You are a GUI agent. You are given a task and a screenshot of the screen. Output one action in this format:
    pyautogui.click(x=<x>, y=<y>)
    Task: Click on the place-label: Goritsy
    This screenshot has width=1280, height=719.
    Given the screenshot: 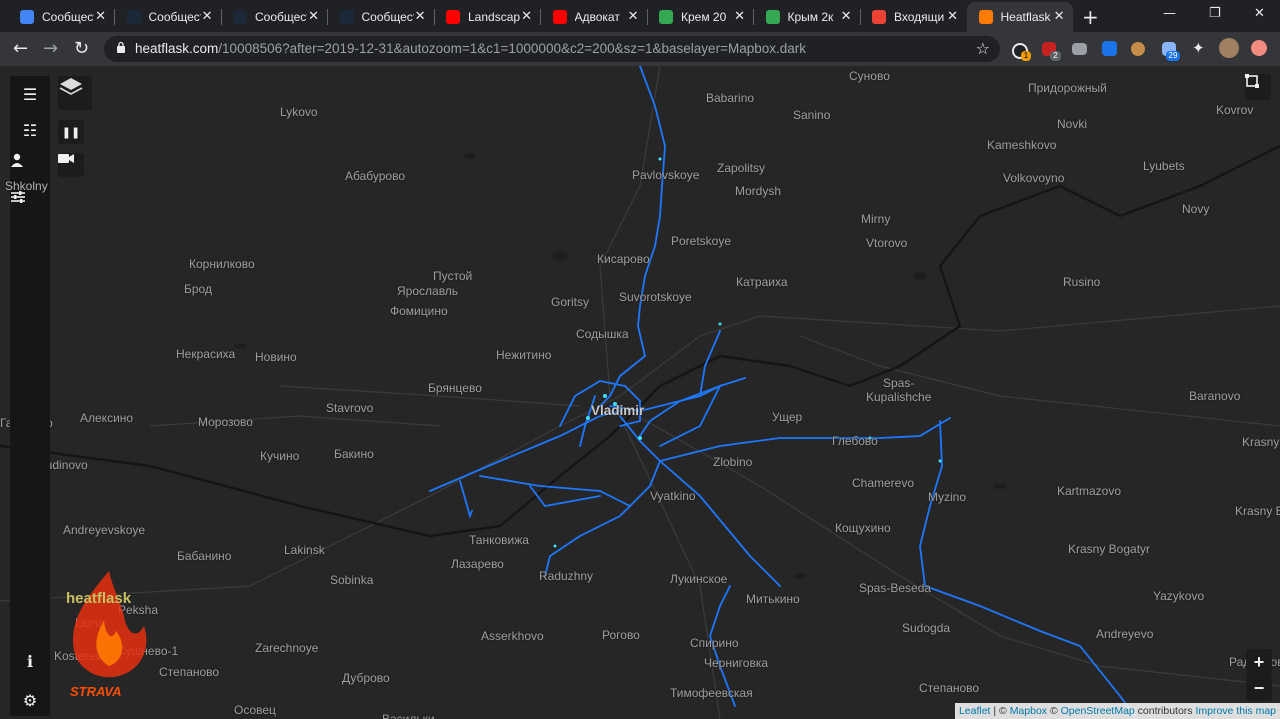 What is the action you would take?
    pyautogui.click(x=570, y=302)
    